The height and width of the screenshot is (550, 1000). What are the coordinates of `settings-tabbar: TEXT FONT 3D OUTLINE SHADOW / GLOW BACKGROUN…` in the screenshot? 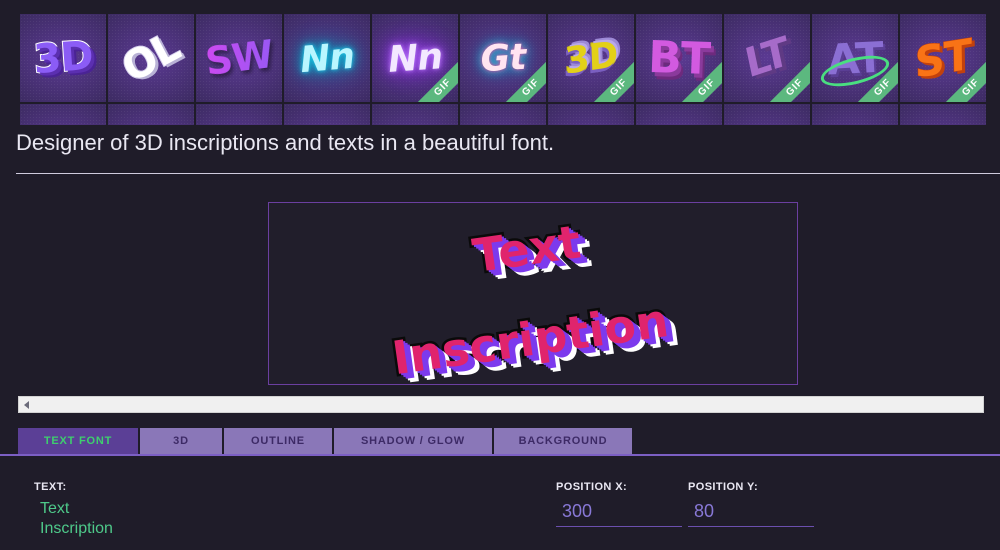 It's located at (501, 441).